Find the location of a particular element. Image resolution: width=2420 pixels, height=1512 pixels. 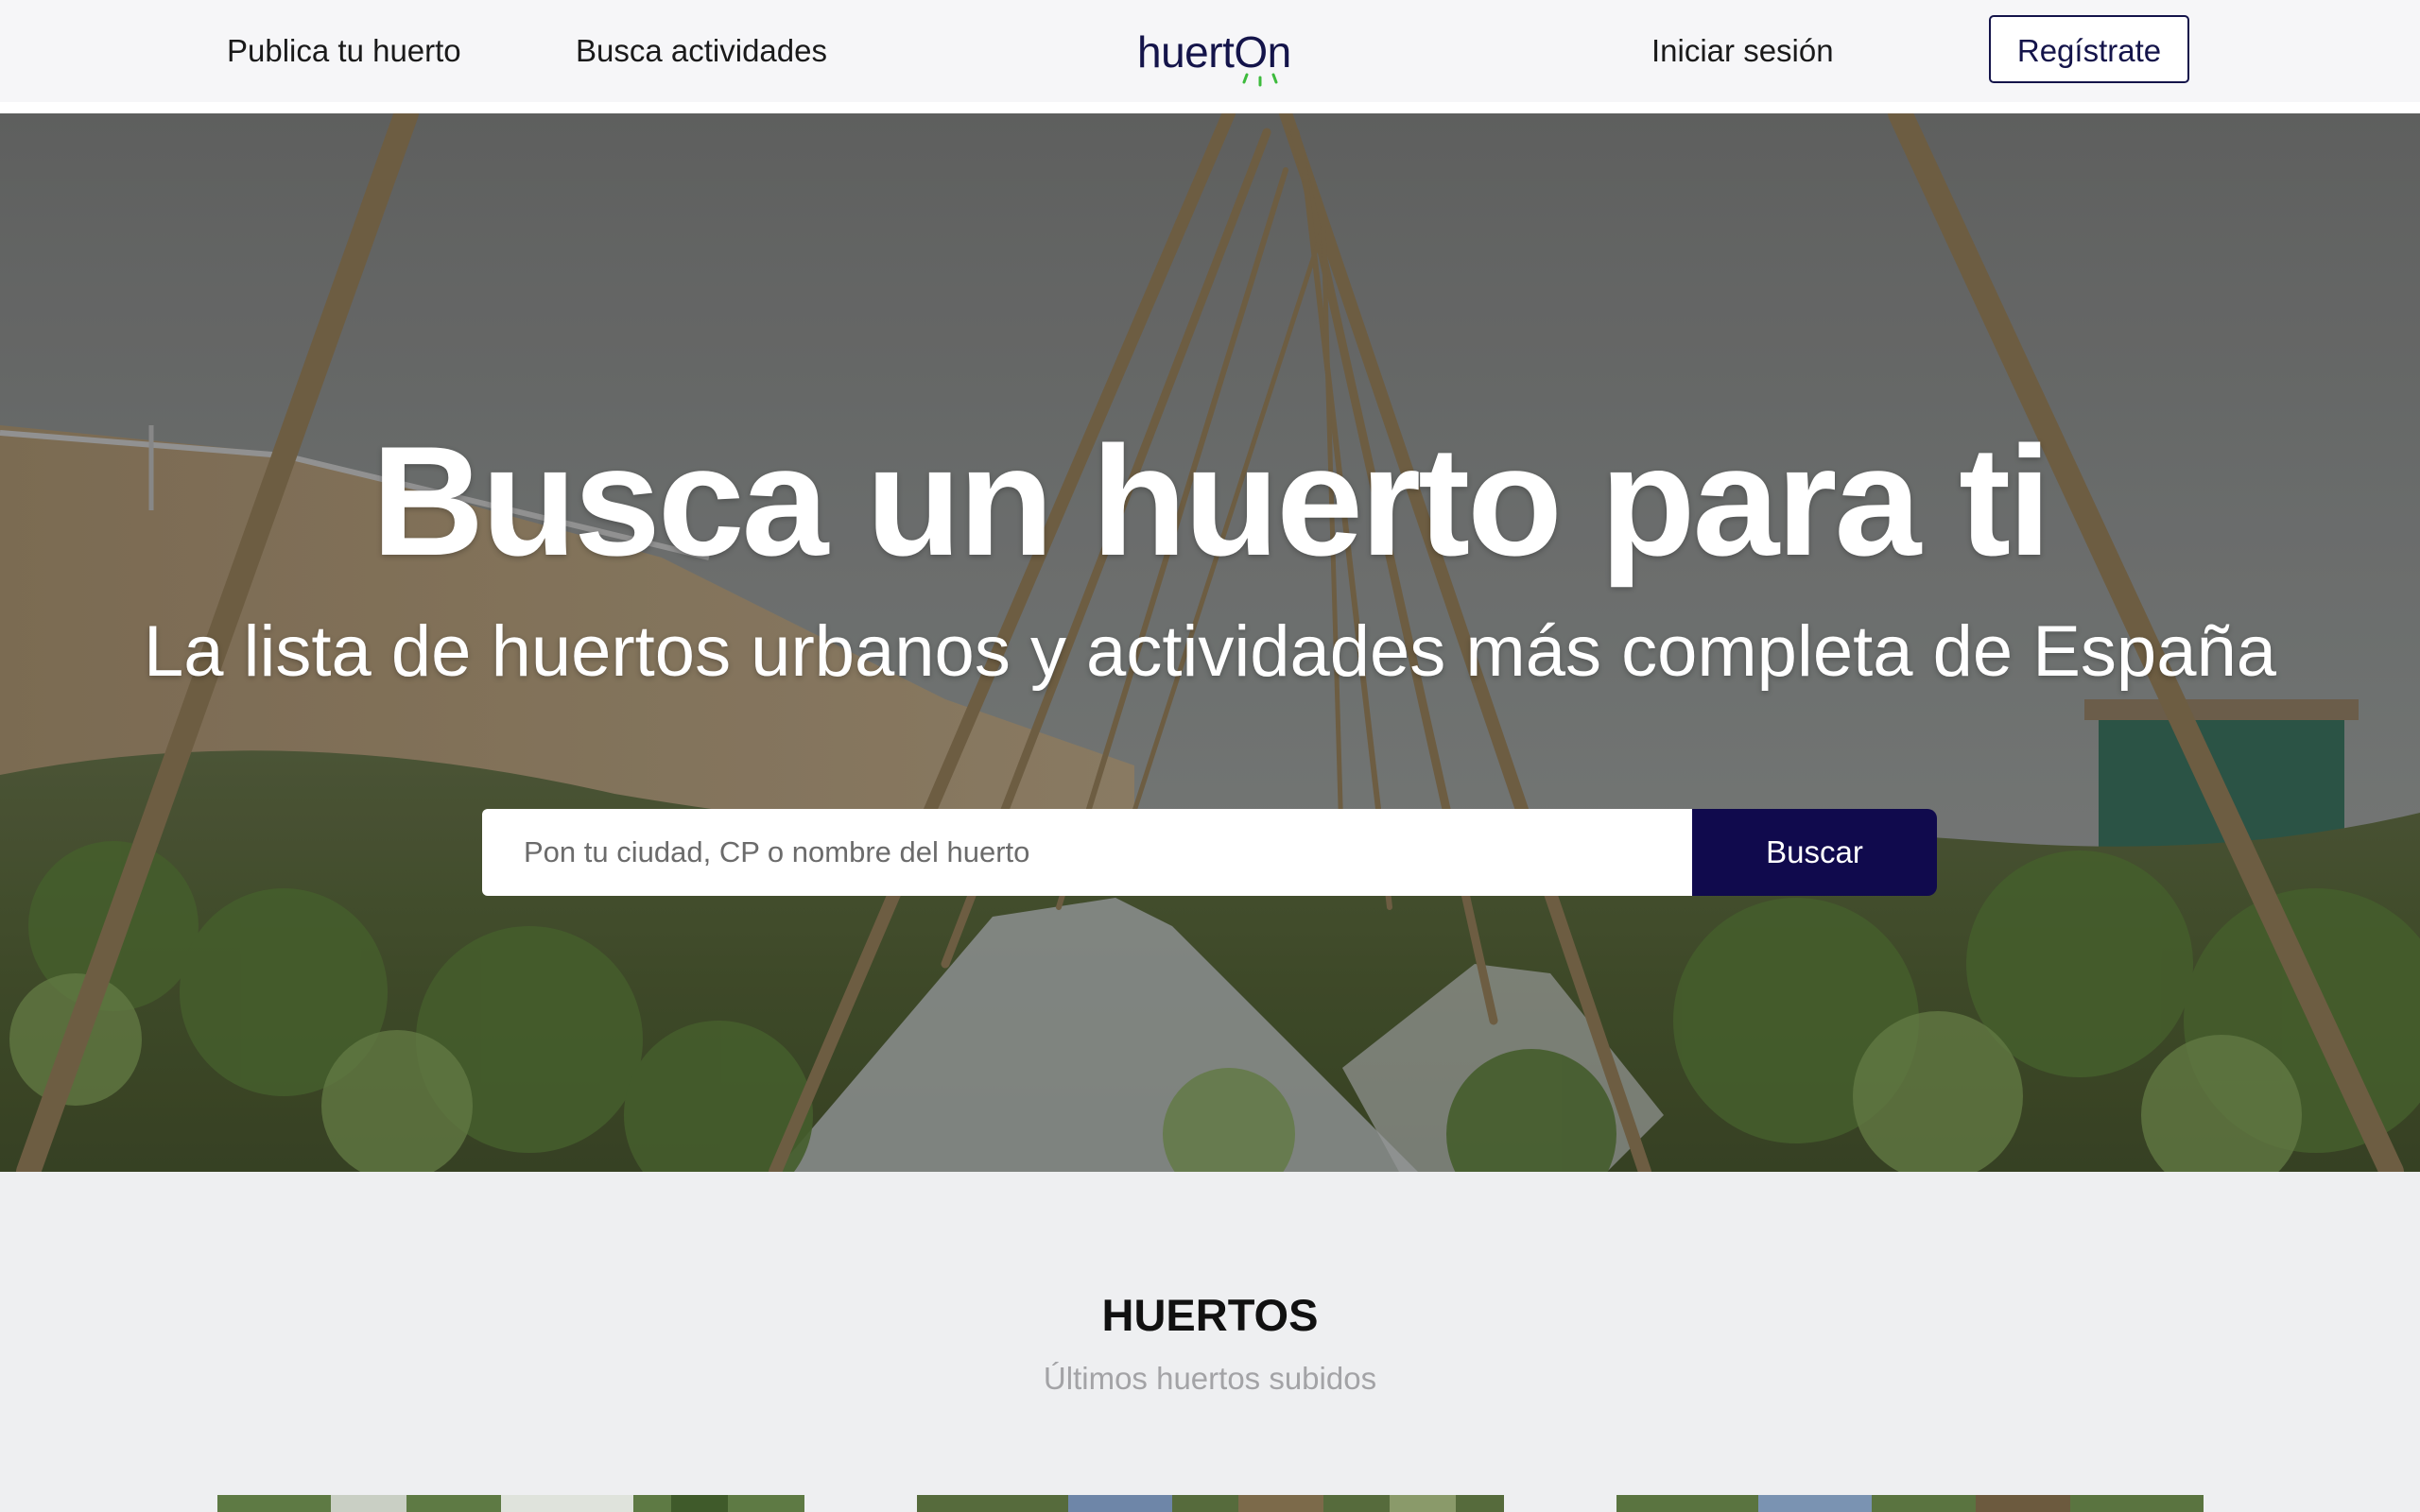

nav-publish-garden-link: Publica tu huerto is located at coordinates (344, 51).